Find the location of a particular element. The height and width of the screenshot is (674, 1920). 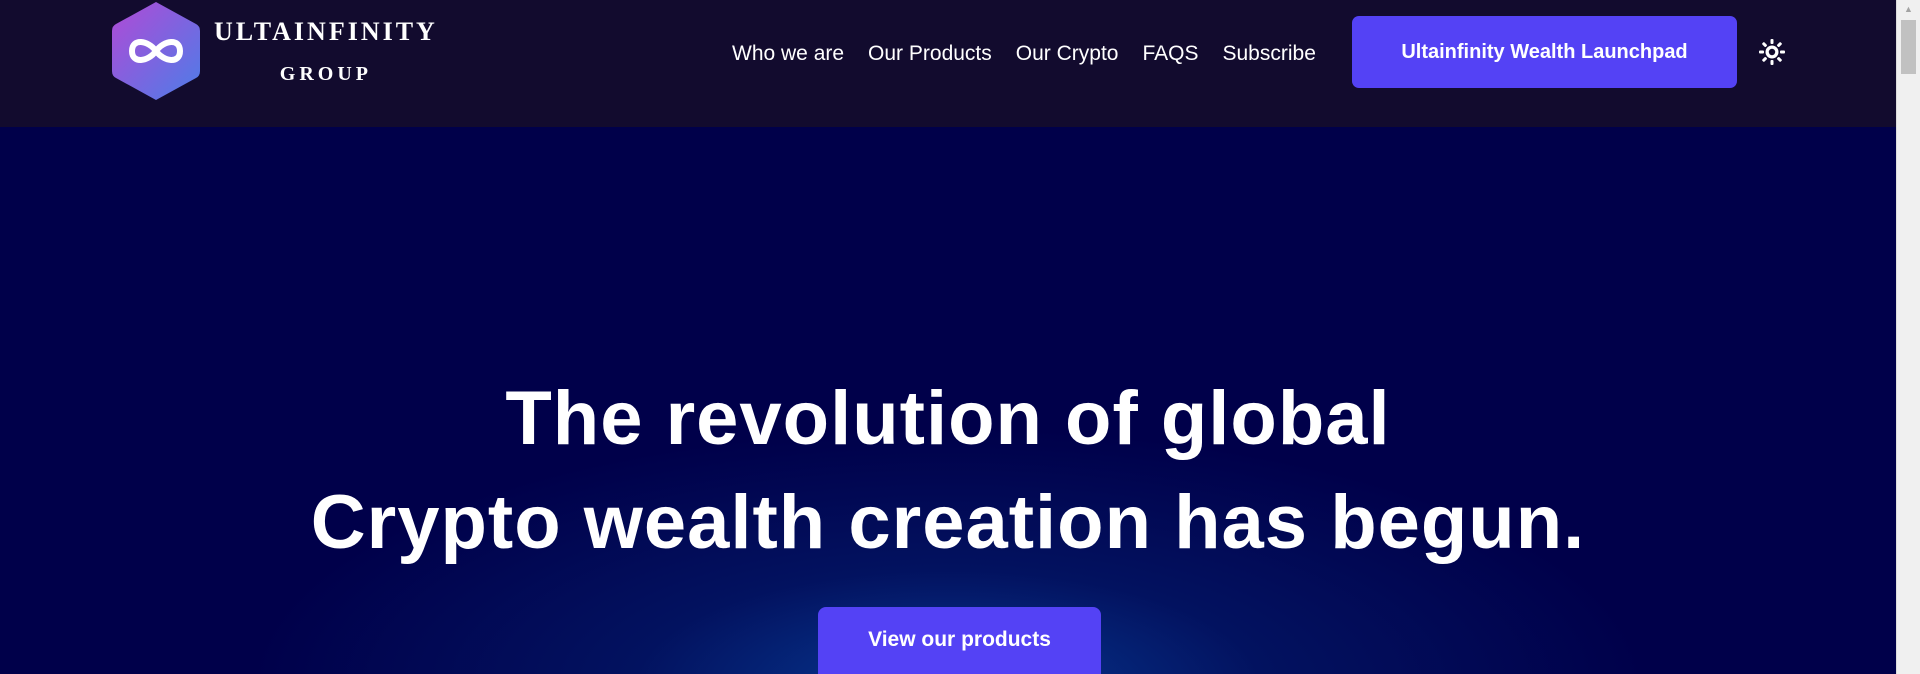

brand-subname: GROUP is located at coordinates (326, 74).